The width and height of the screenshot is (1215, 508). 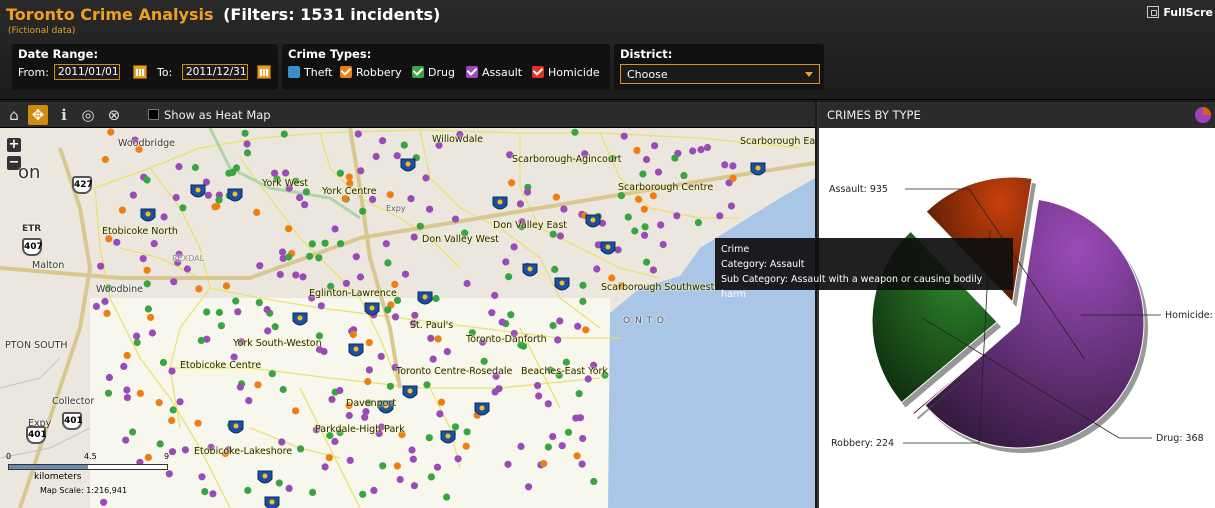 What do you see at coordinates (209, 115) in the screenshot?
I see `heatmap-toggle: Show as Heat Map` at bounding box center [209, 115].